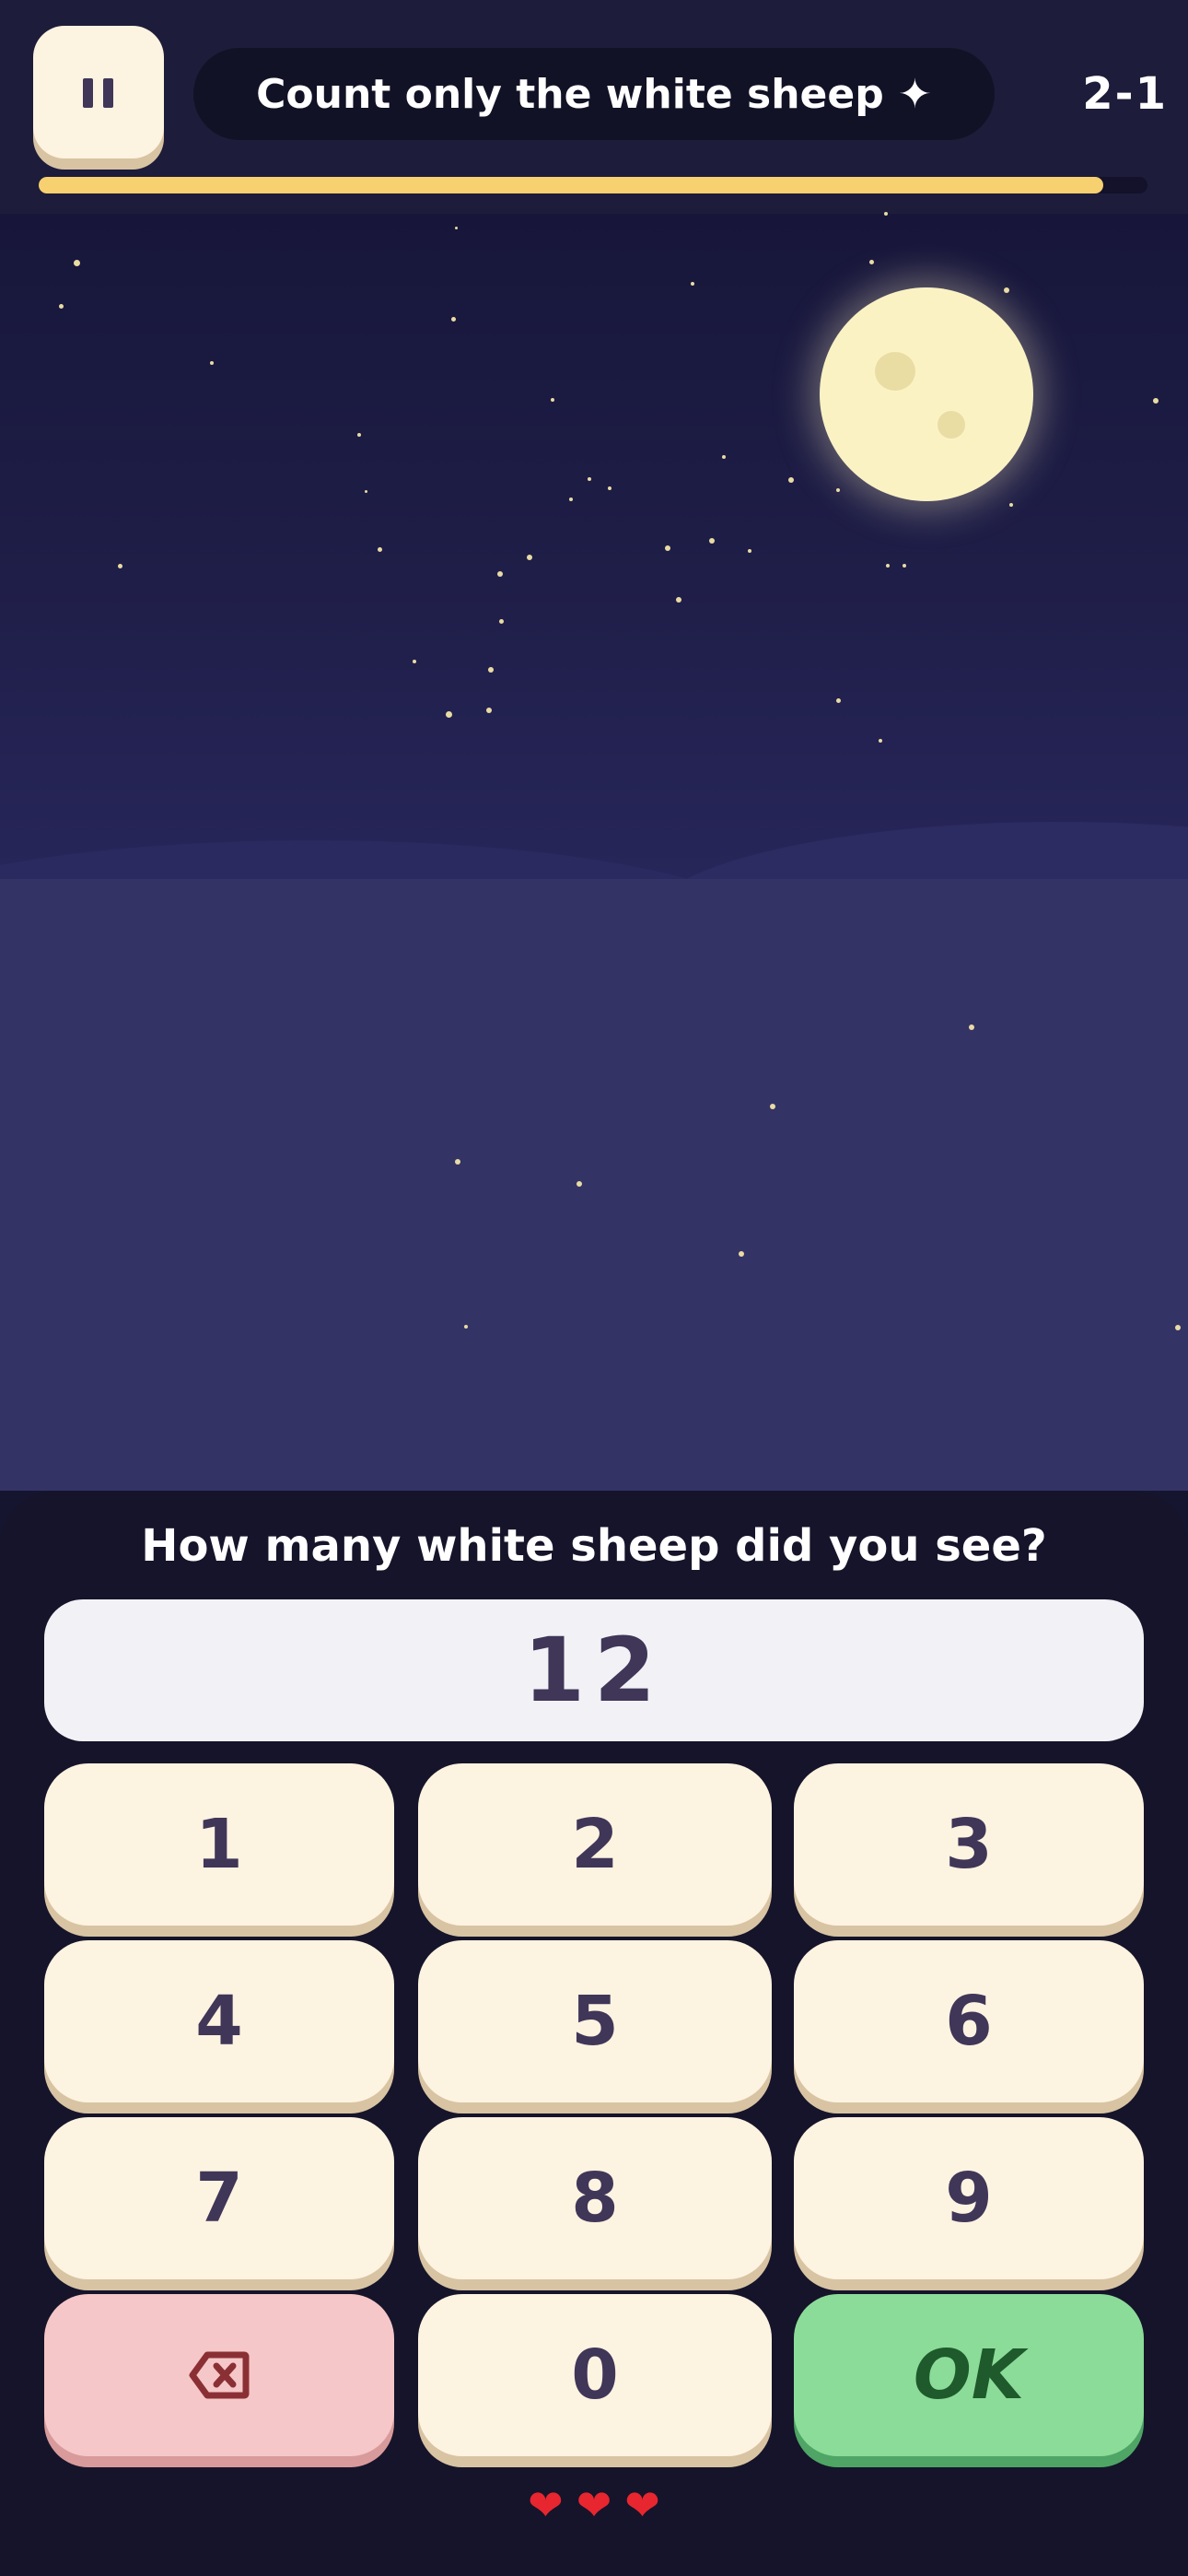  Describe the element at coordinates (969, 1844) in the screenshot. I see `key-3: 3` at that location.